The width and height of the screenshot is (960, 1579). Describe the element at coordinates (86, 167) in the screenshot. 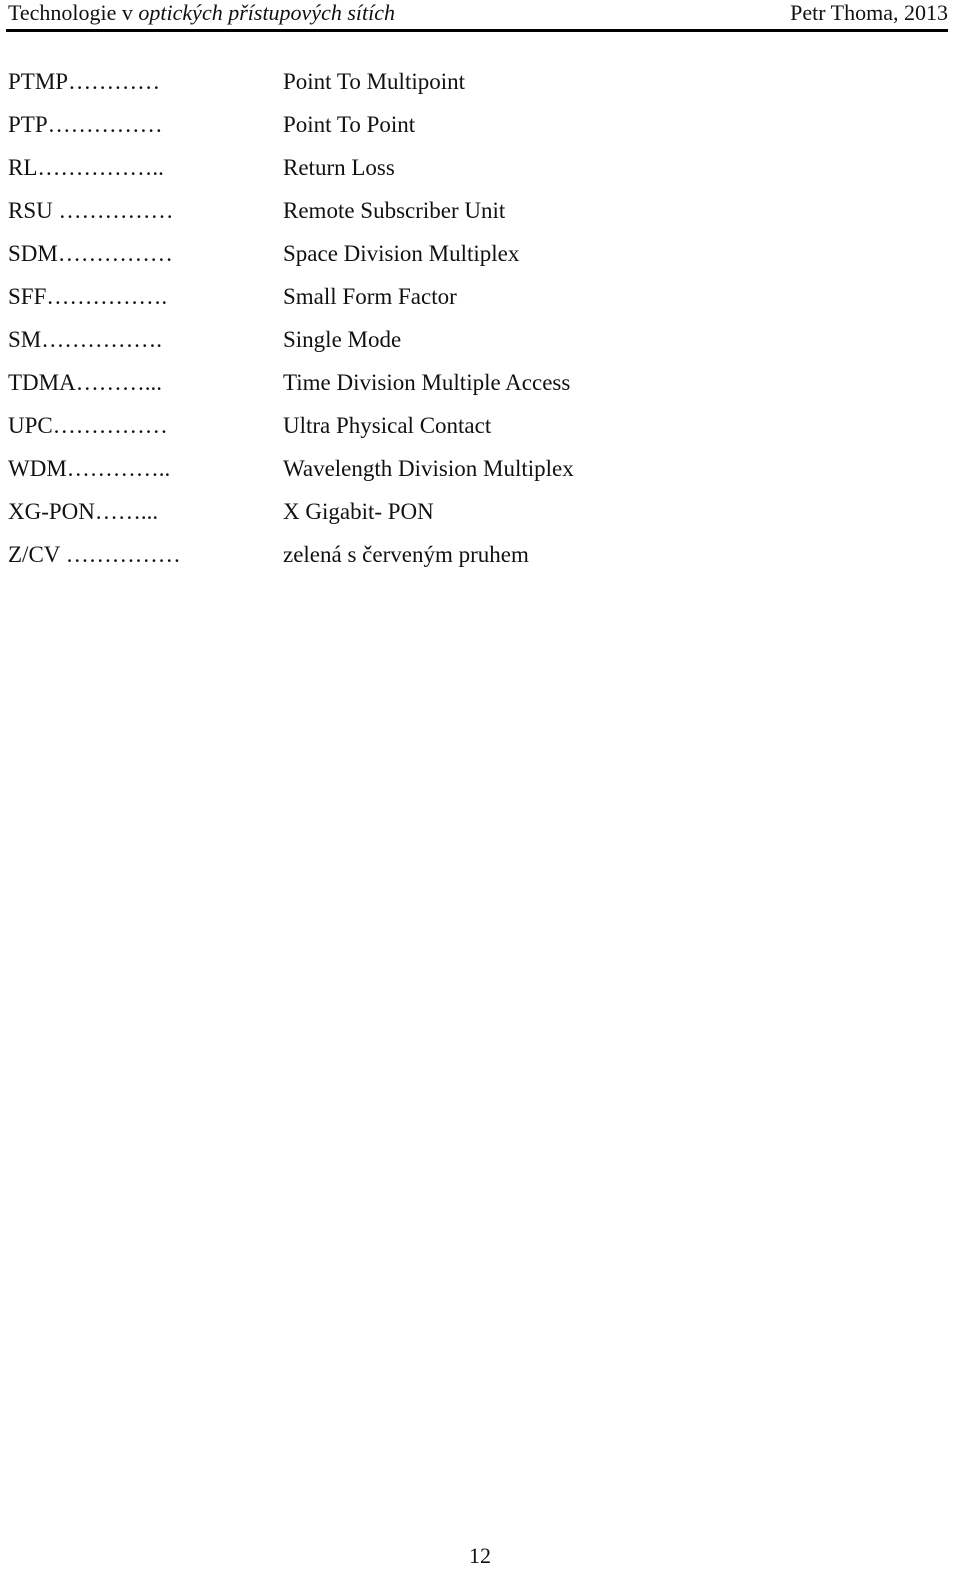

I see `abbreviation-term: RL……………..` at that location.